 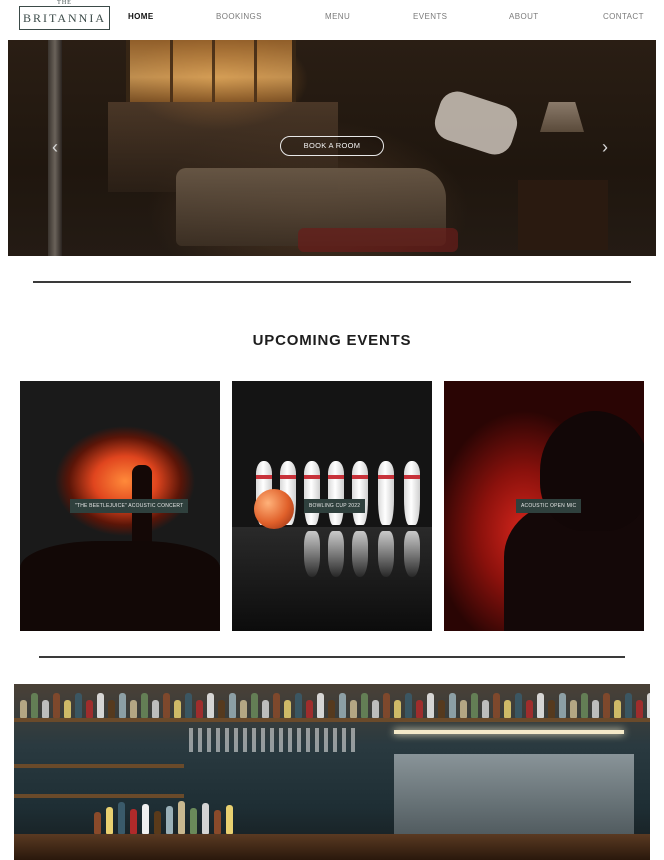 I want to click on upcoming-events-title: UPCOMING EVENTS, so click(x=332, y=340).